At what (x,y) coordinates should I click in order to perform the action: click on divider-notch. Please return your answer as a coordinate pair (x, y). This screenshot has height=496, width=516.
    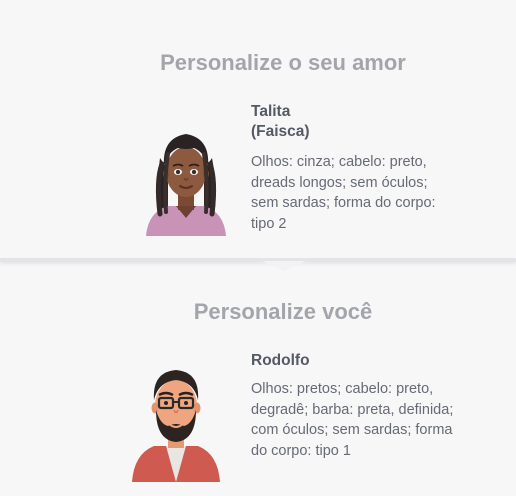
    Looking at the image, I should click on (284, 266).